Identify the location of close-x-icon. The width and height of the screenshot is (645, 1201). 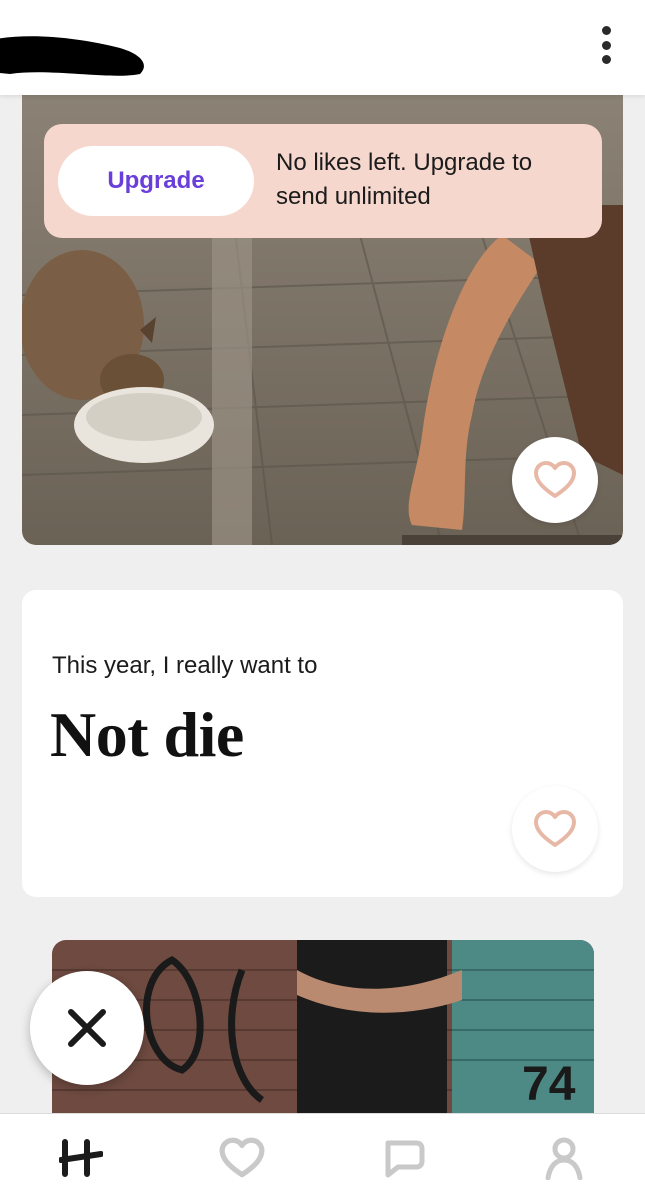
(87, 1028).